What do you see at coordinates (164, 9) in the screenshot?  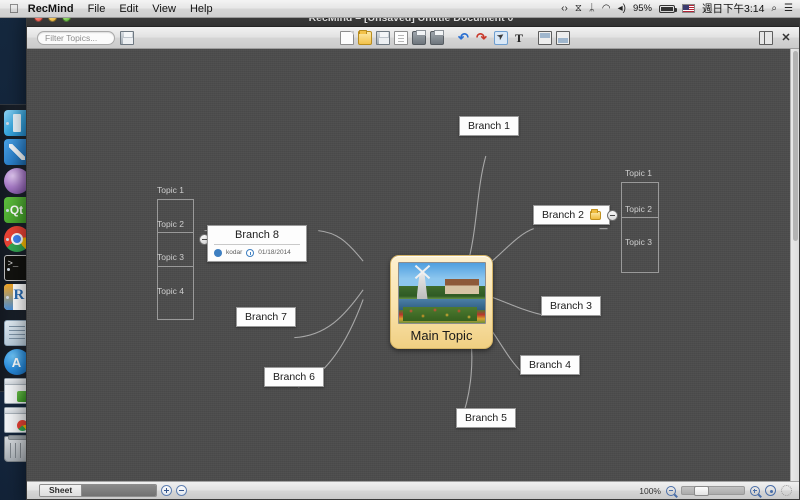 I see `menu-view: View` at bounding box center [164, 9].